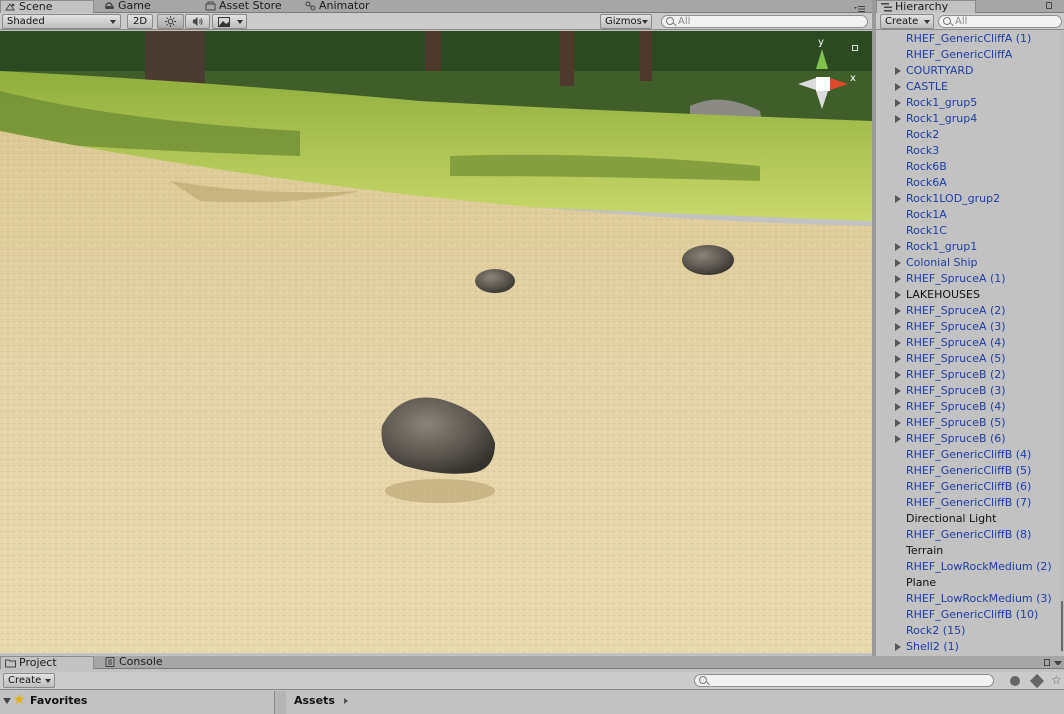 Image resolution: width=1064 pixels, height=714 pixels. I want to click on toggle-2d-button: 2D, so click(140, 21).